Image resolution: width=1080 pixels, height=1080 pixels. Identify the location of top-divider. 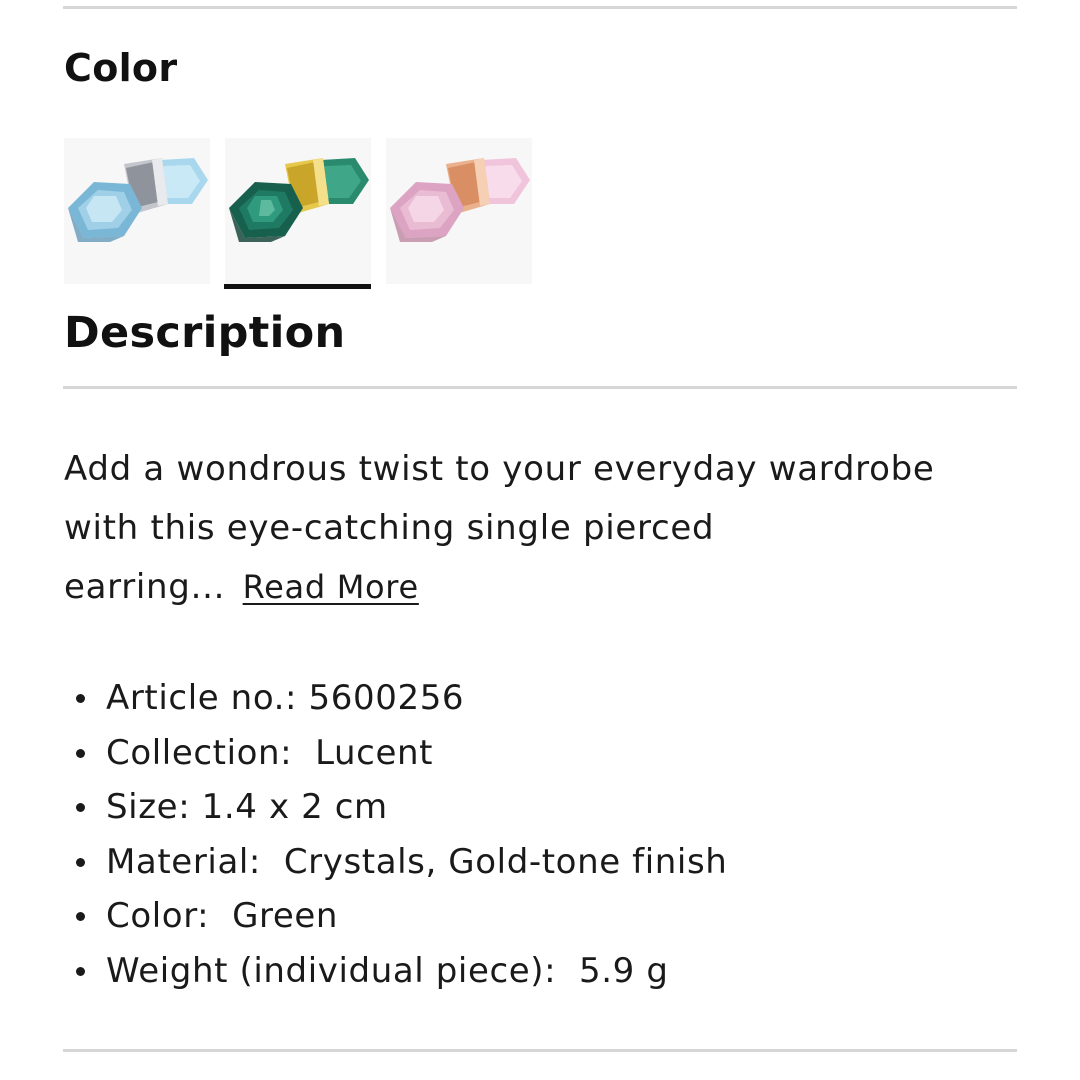
(540, 7).